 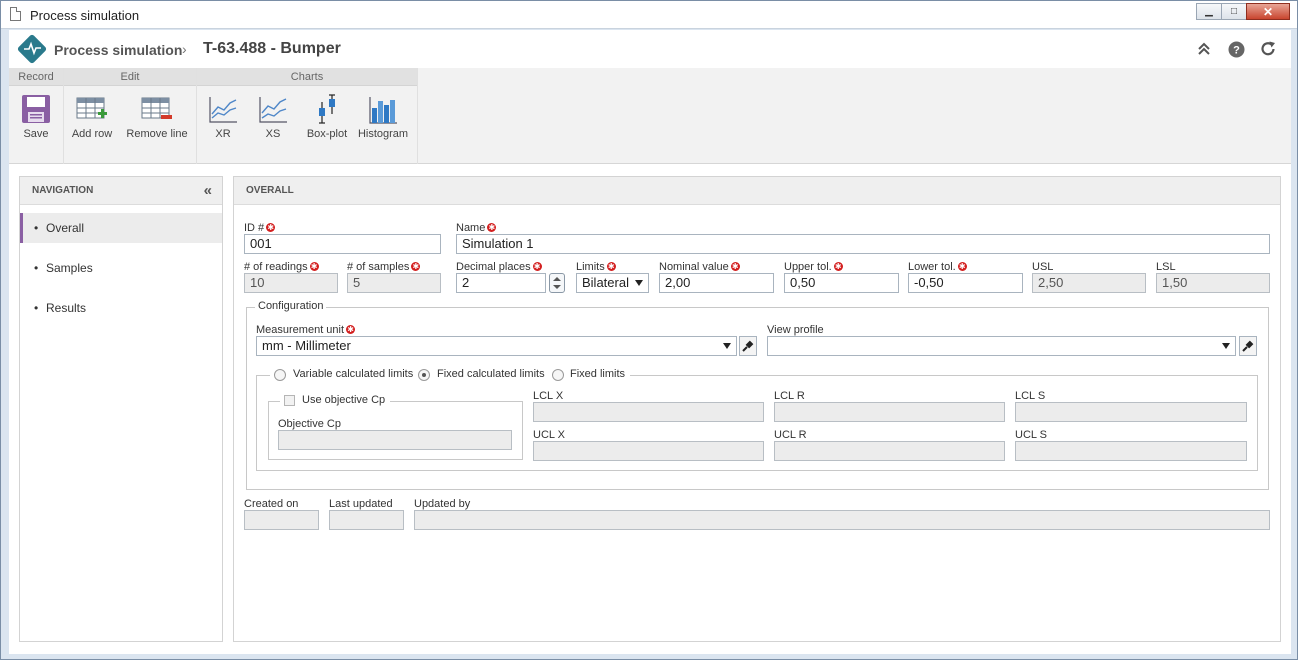 What do you see at coordinates (757, 191) in the screenshot?
I see `main-header: OVERALL` at bounding box center [757, 191].